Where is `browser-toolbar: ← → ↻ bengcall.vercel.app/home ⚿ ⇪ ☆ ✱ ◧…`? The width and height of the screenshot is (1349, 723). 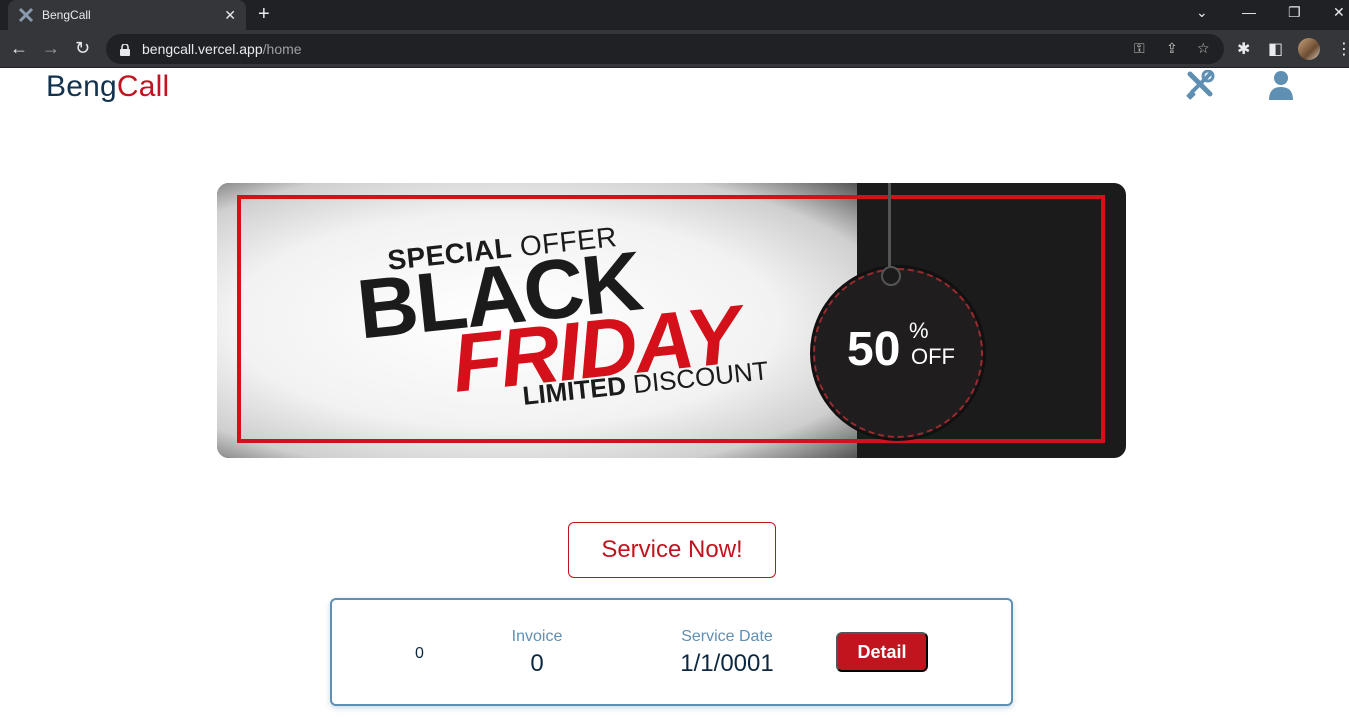 browser-toolbar: ← → ↻ bengcall.vercel.app/home ⚿ ⇪ ☆ ✱ ◧… is located at coordinates (674, 49).